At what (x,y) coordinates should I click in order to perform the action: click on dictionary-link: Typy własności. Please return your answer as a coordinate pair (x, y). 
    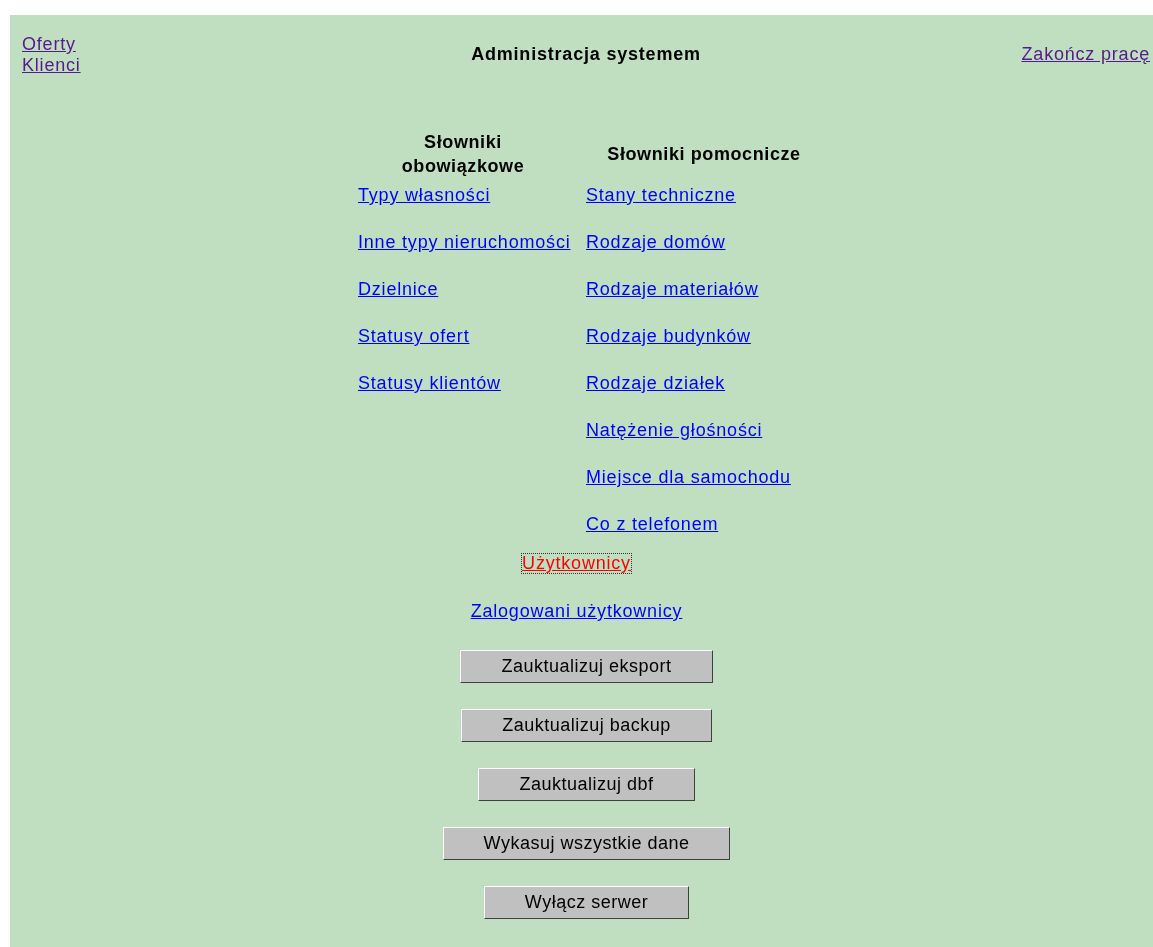
    Looking at the image, I should click on (424, 195).